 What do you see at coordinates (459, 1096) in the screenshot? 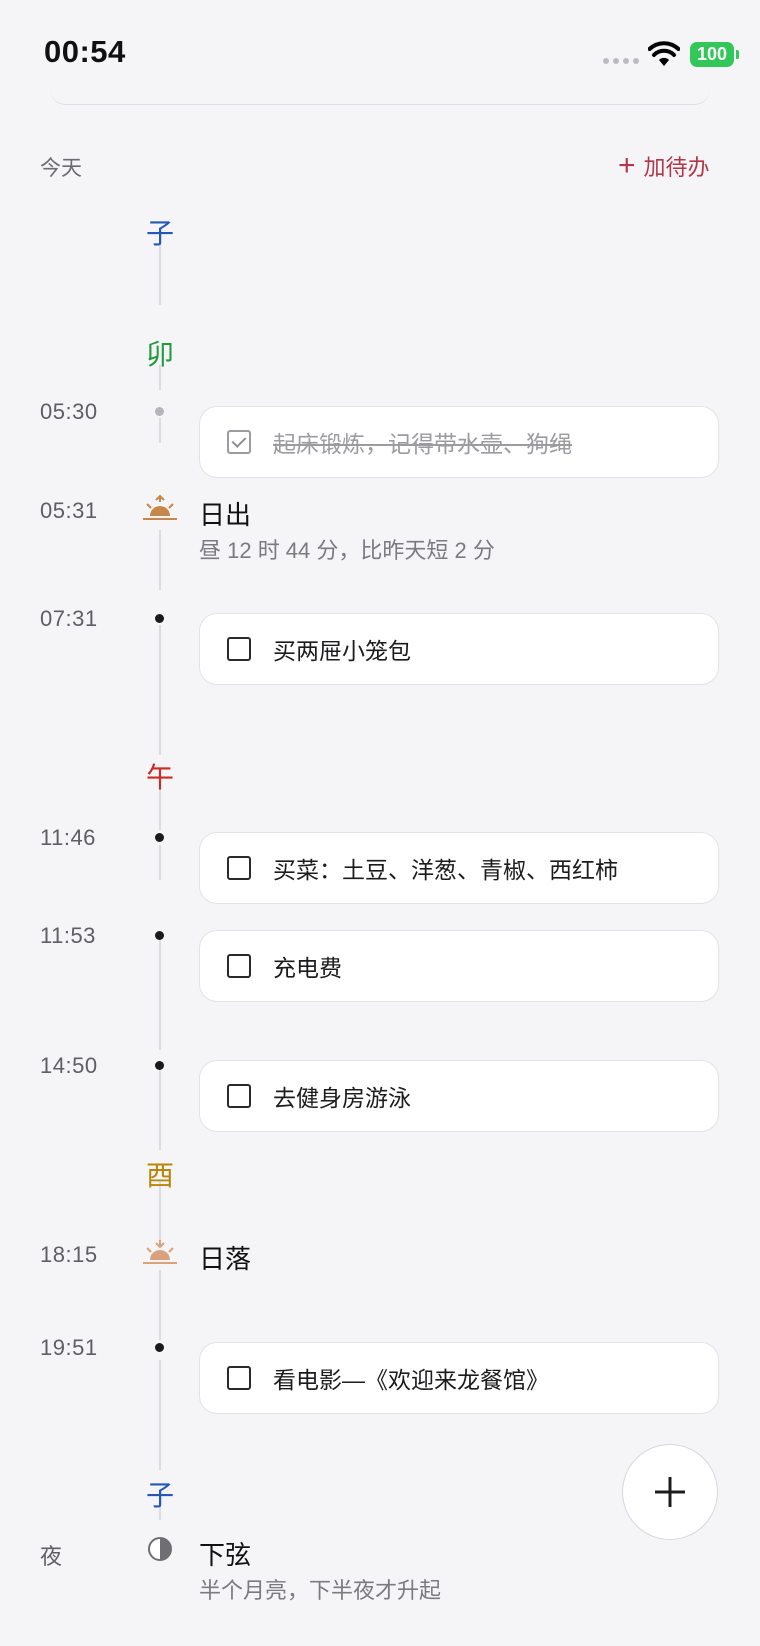
I see `todo-card: 去健身房游泳` at bounding box center [459, 1096].